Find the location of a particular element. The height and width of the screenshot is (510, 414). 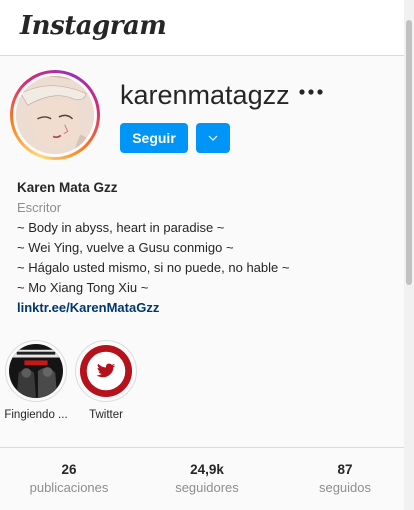

stat-label: seguidos is located at coordinates (345, 487).